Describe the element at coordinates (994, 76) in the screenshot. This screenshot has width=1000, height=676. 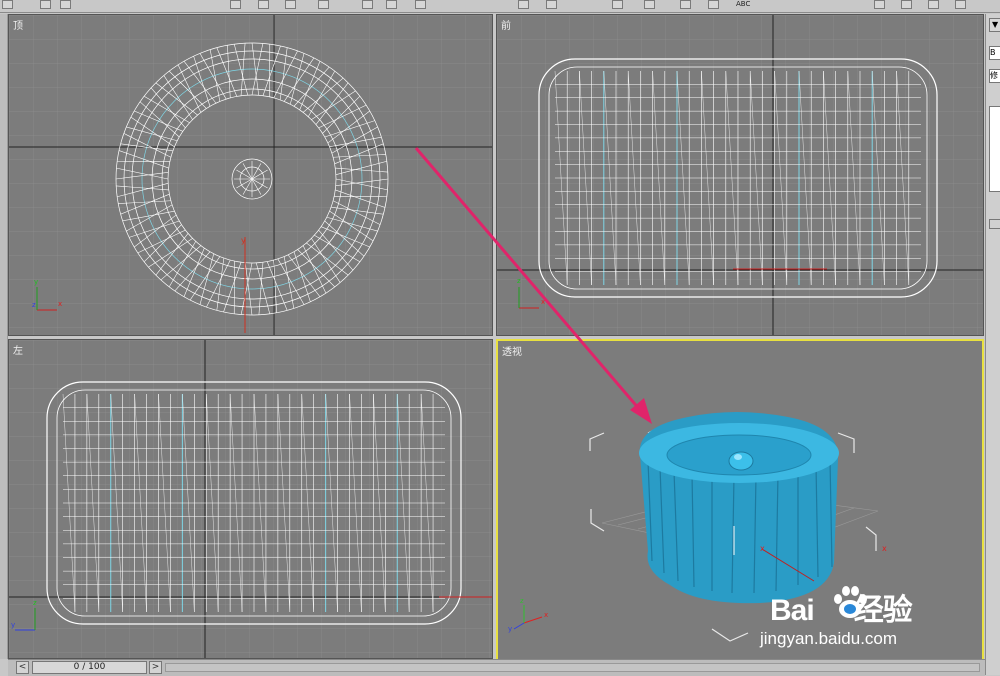
I see `modifier-list-field: 修` at that location.